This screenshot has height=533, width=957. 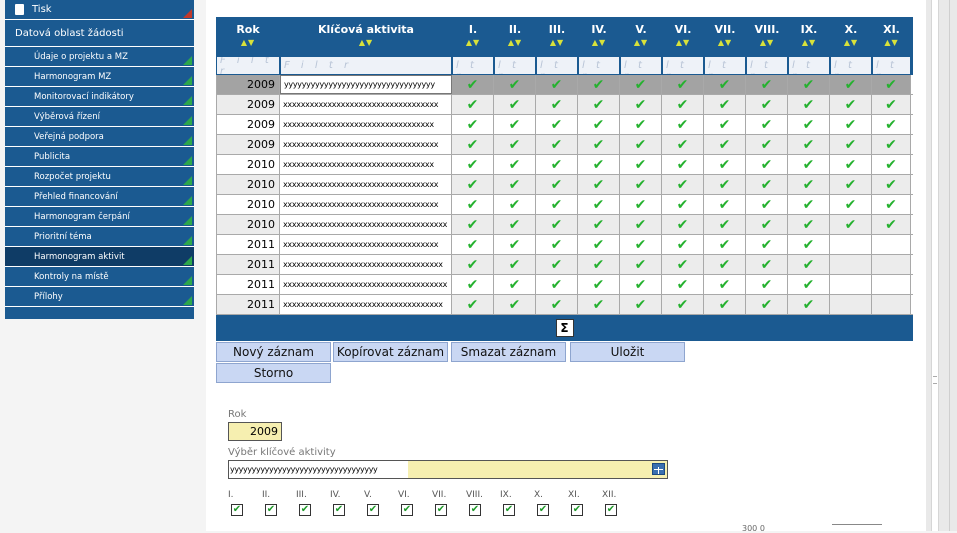 I want to click on sidebar-item: Harmonogram čerpání, so click(x=99, y=217).